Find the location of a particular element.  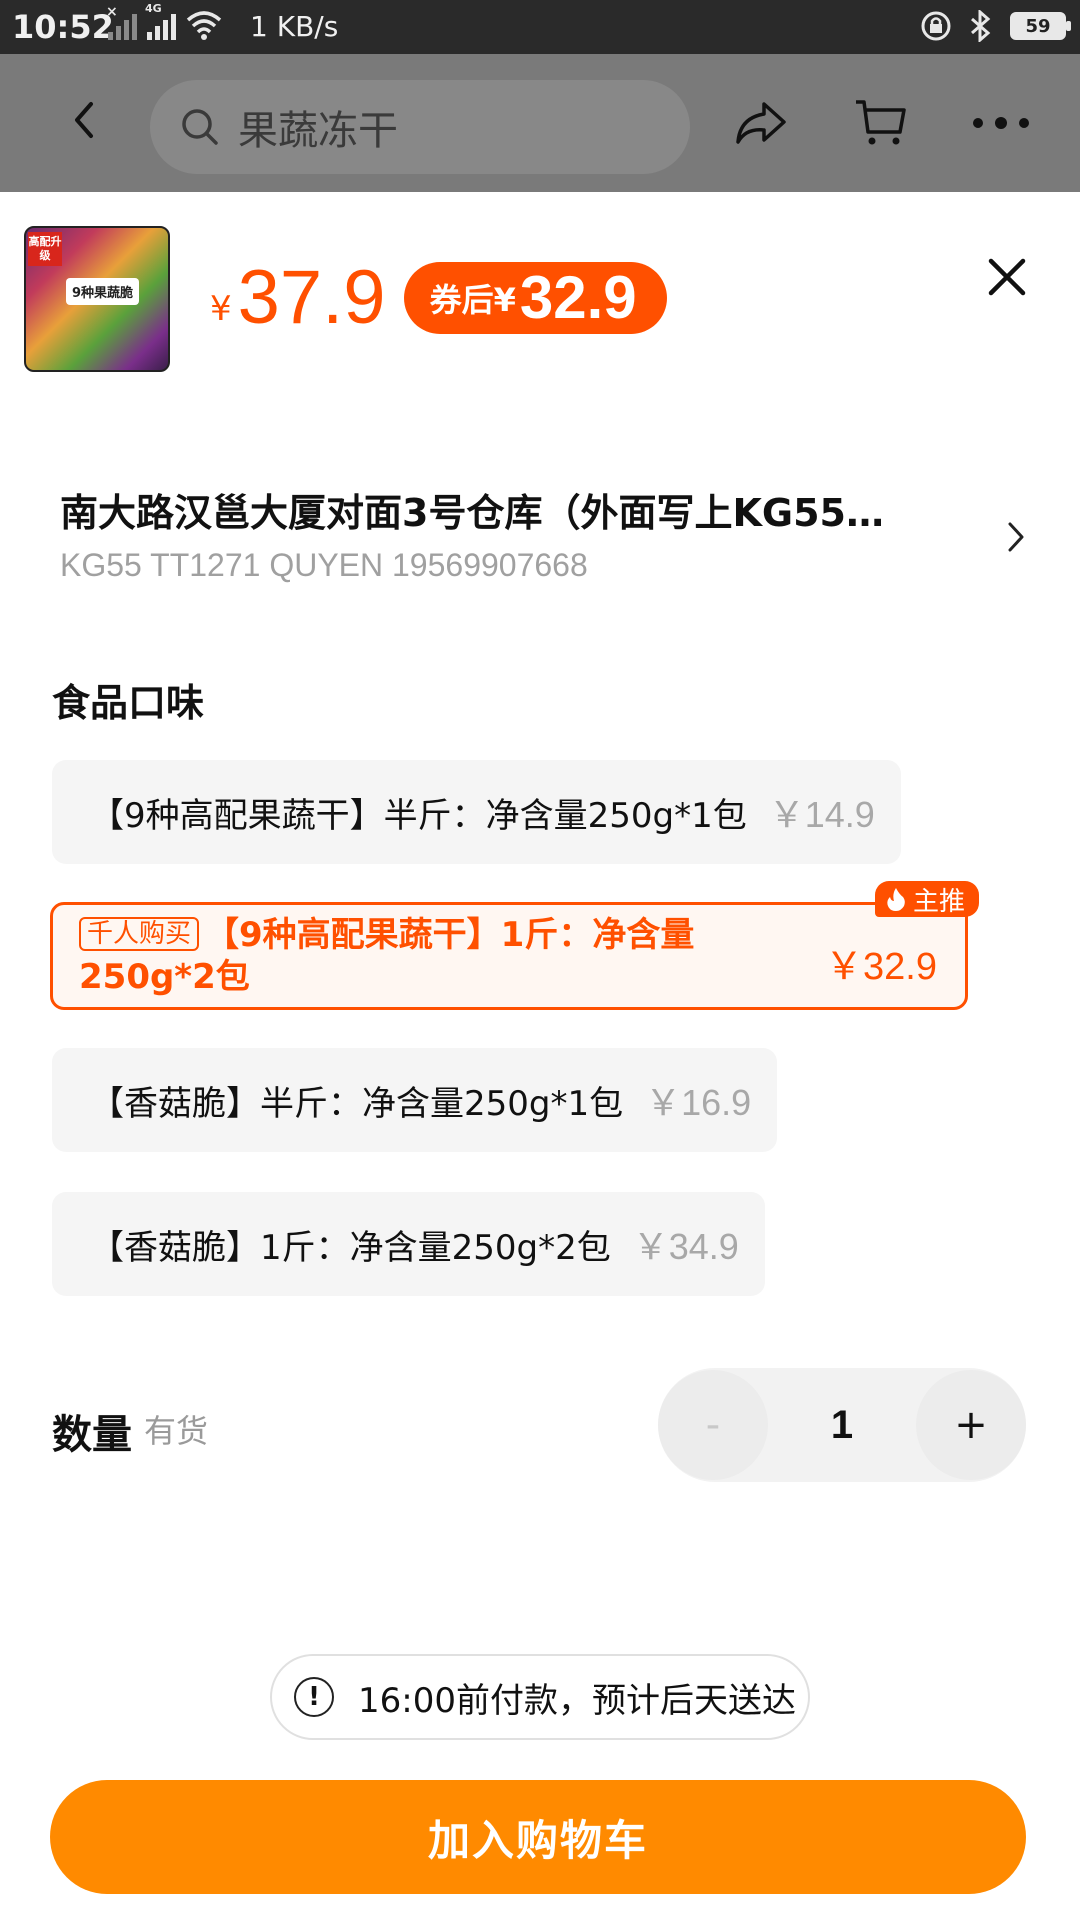

product-thumbnail: 高配升级 9种果蔬脆 is located at coordinates (97, 299).